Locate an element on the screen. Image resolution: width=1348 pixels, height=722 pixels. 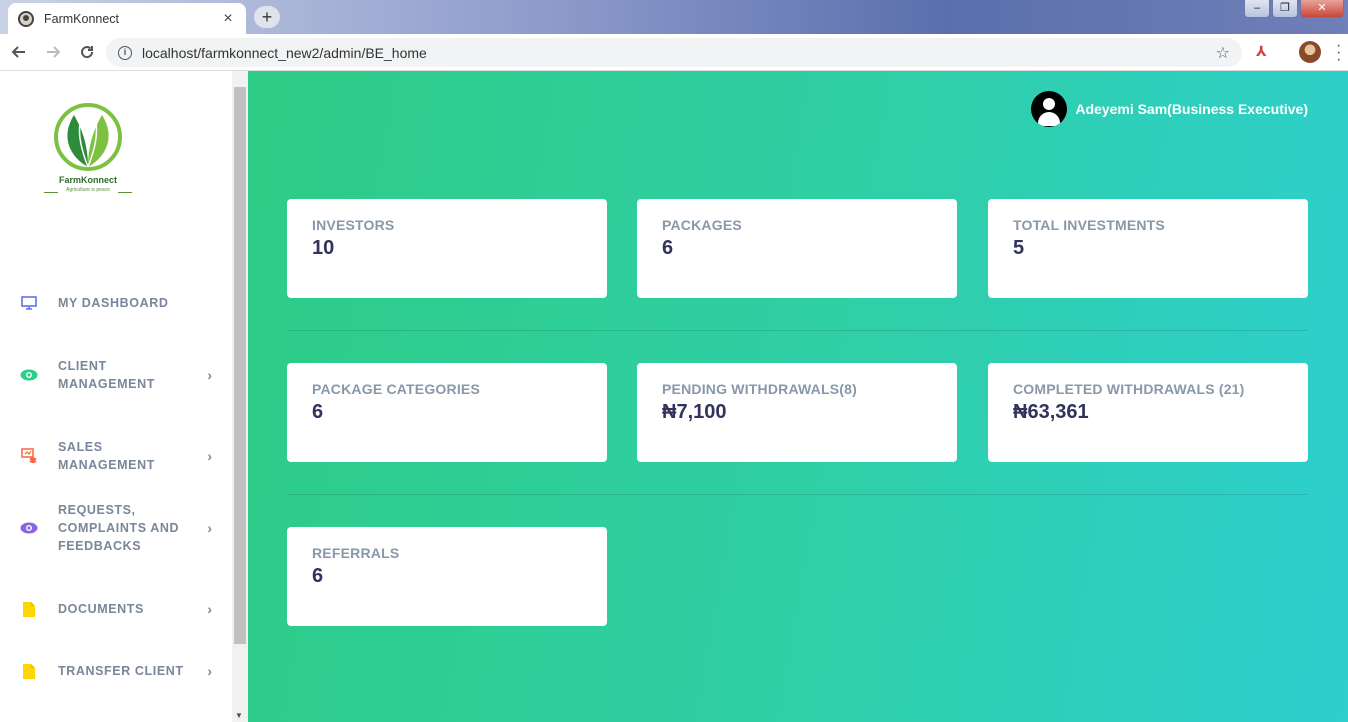
sidebar-item-label: DOCUMENTS is located at coordinates (101, 609).